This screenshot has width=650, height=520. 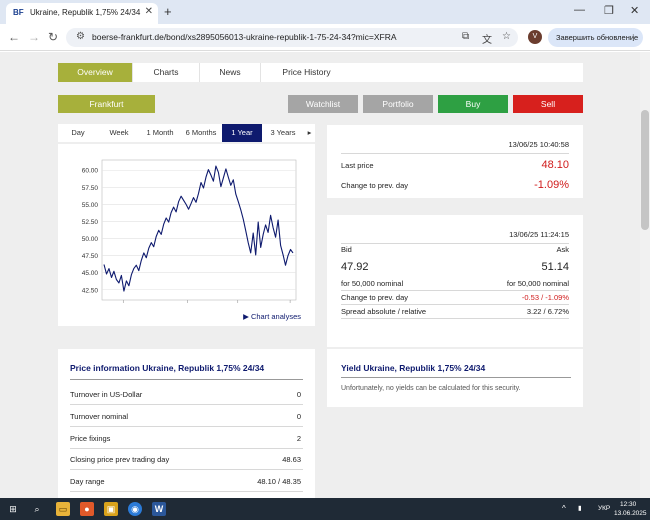 I want to click on y-tick-label: 52.50, so click(x=90, y=222).